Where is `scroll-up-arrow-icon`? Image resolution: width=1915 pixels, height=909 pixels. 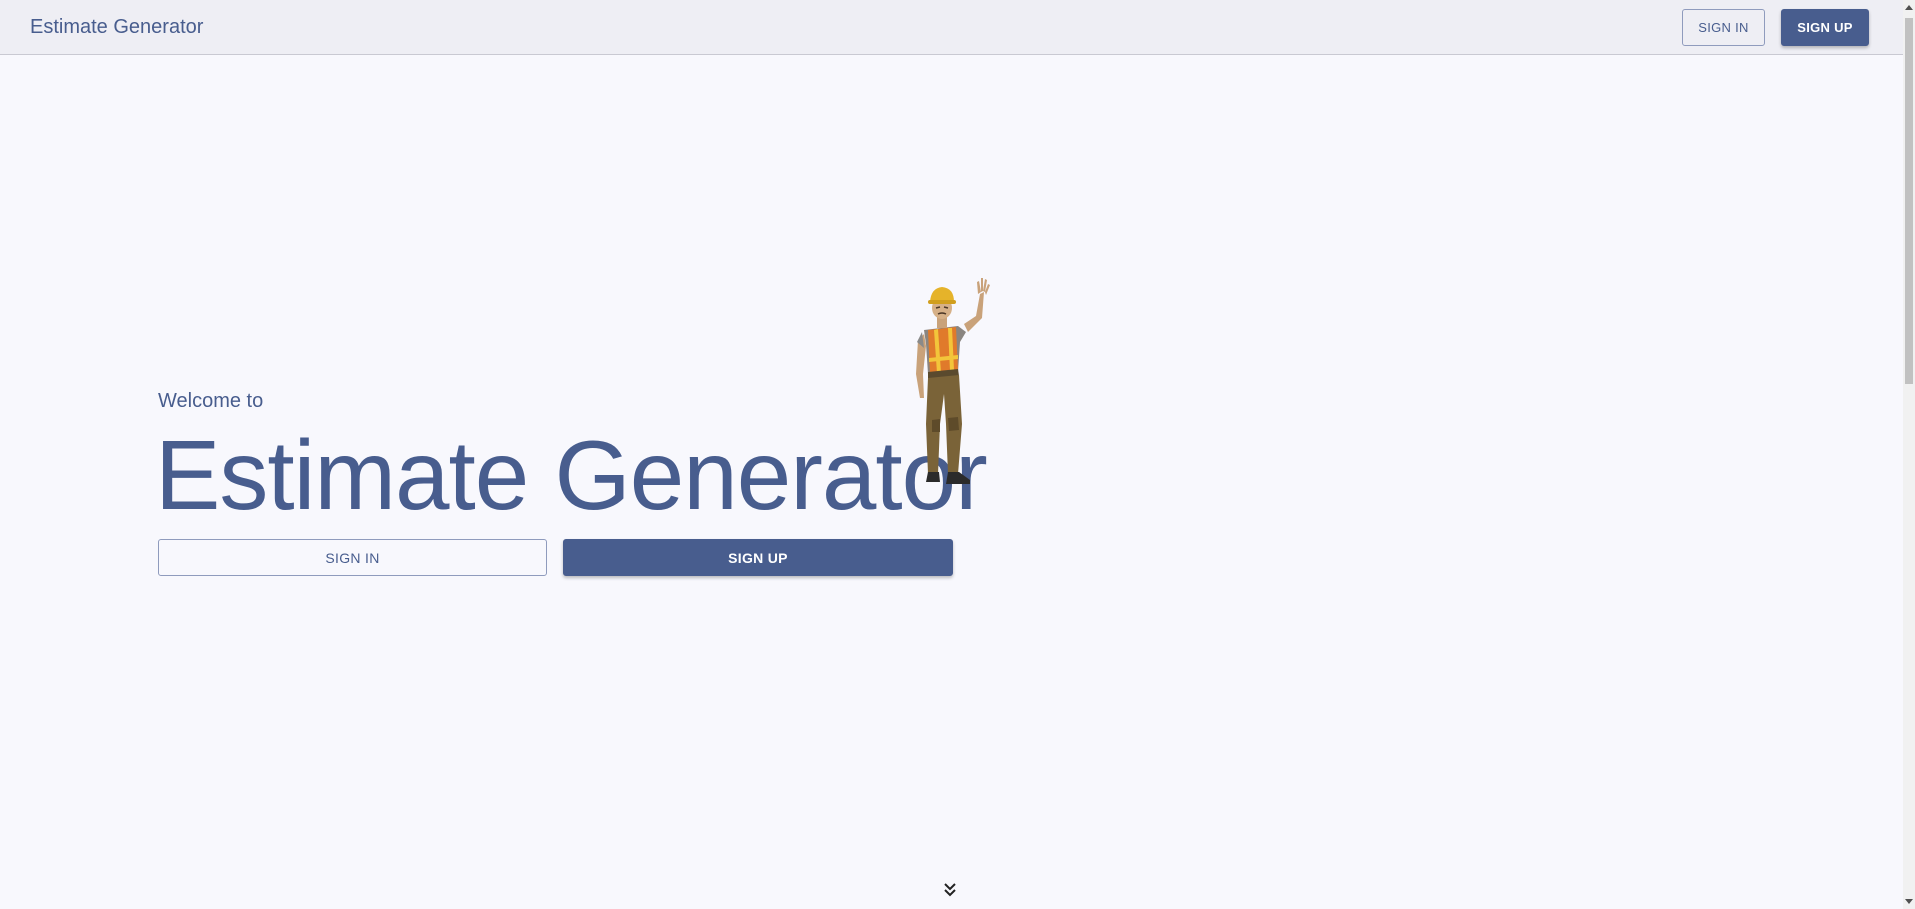
scroll-up-arrow-icon is located at coordinates (1909, 7).